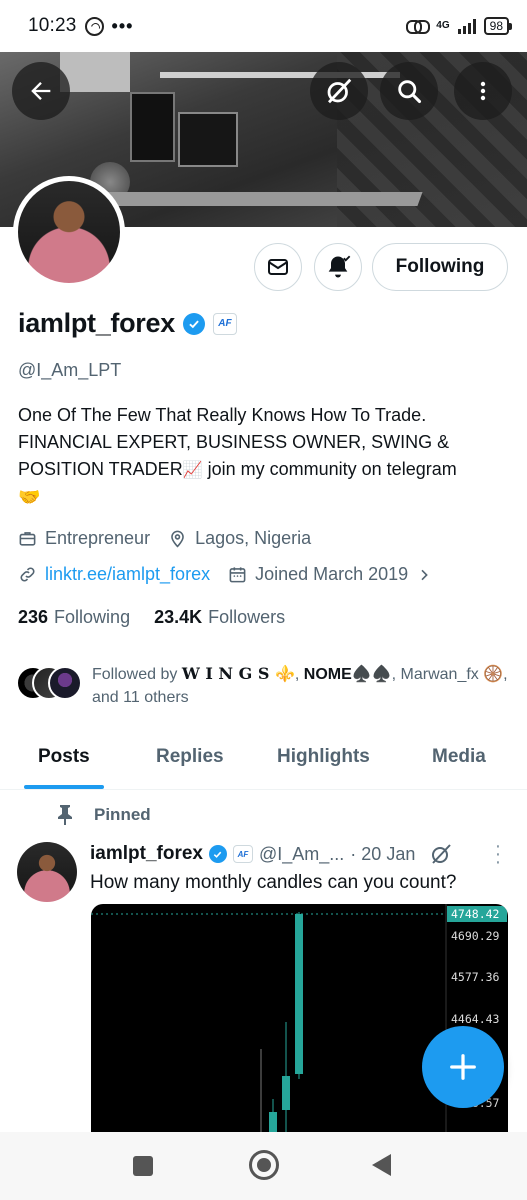 This screenshot has height=1200, width=527. I want to click on profile-meta-row-2: linktr.ee/iamlpt_forex Joined March 2019, so click(225, 574).